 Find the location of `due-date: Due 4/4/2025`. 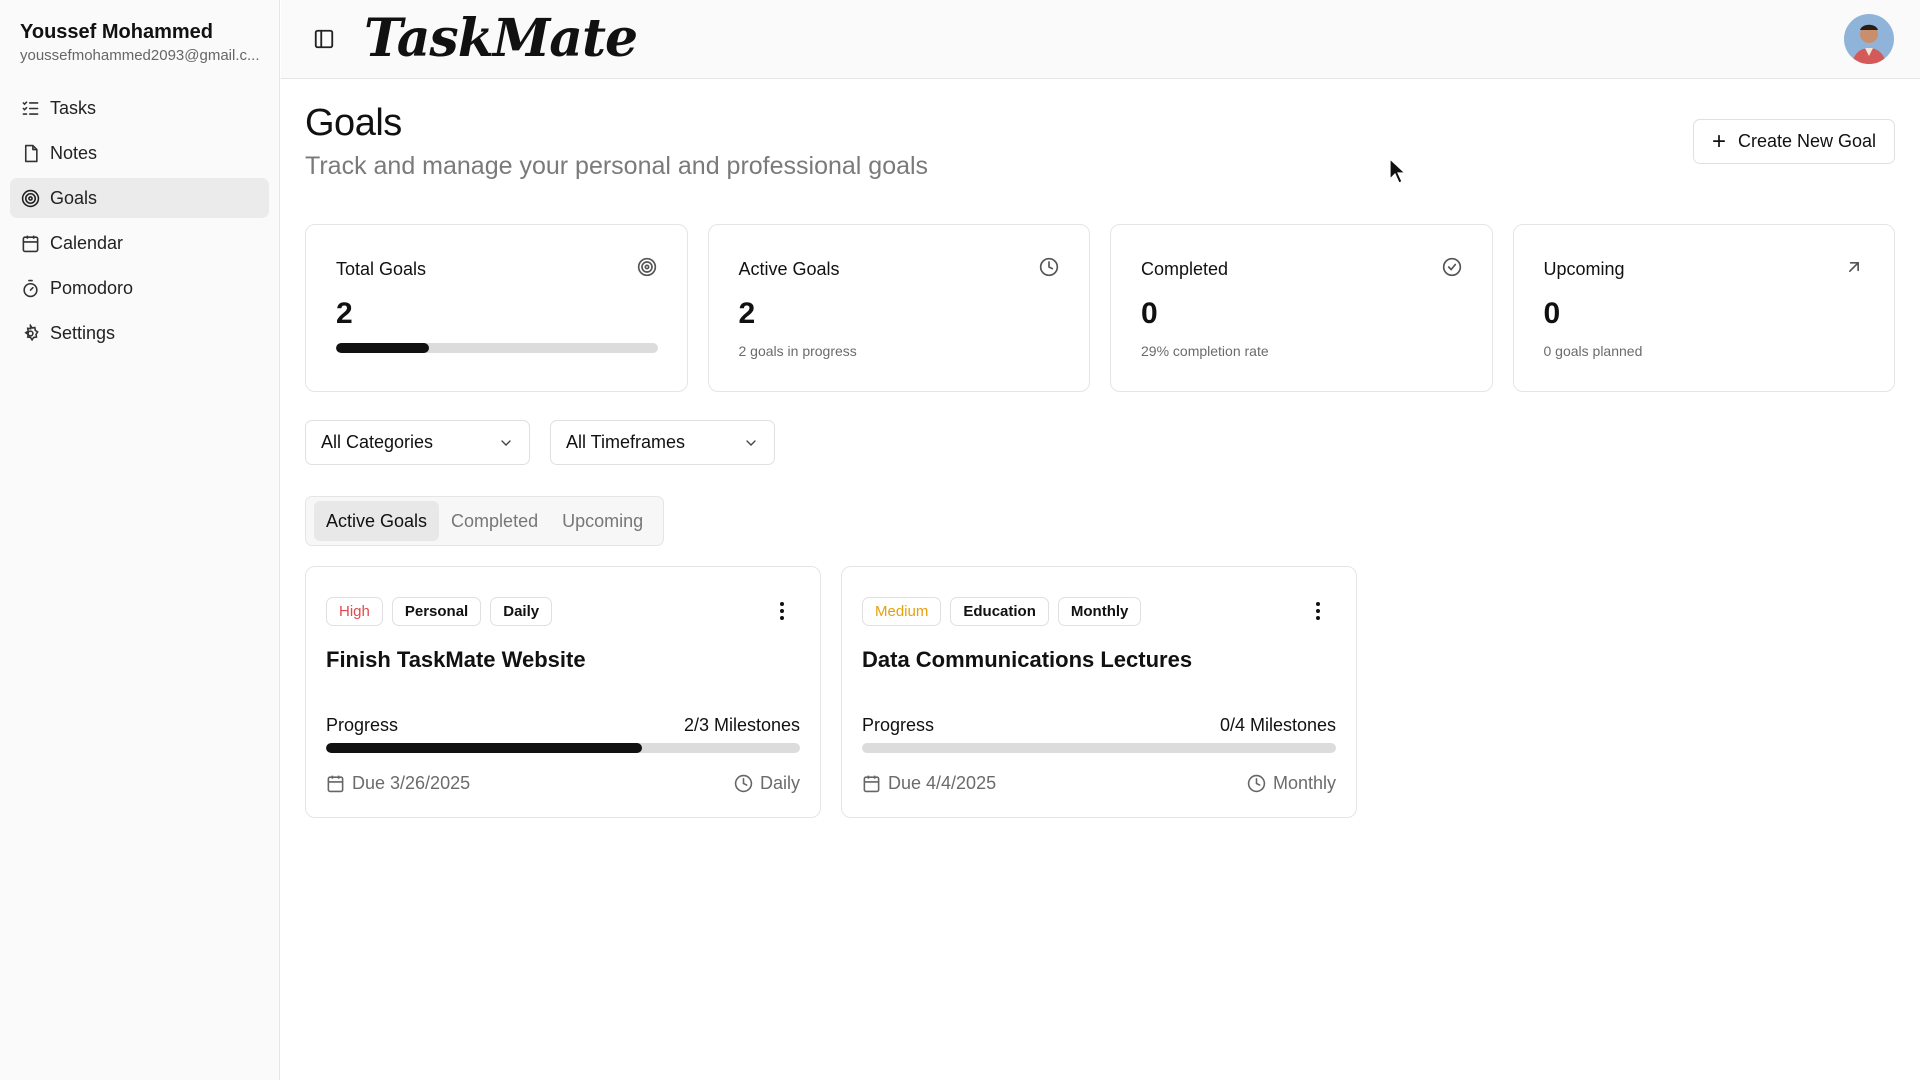

due-date: Due 4/4/2025 is located at coordinates (929, 783).